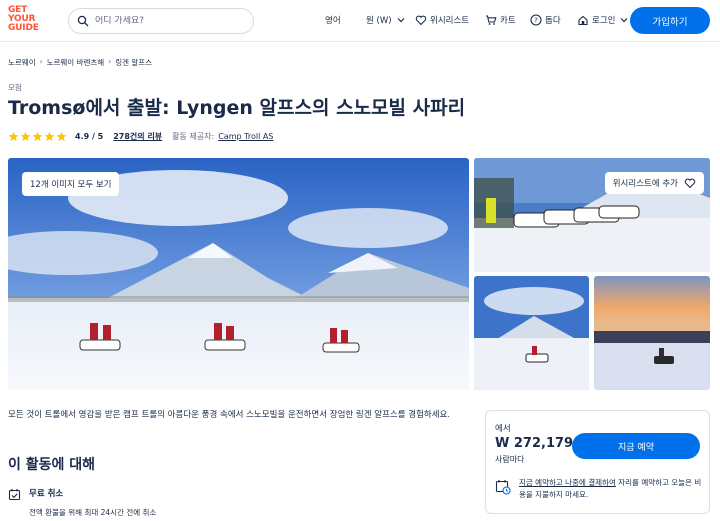 The image size is (720, 521). I want to click on breadcrumb-item-lyngen: 링겐 알프스, so click(133, 62).